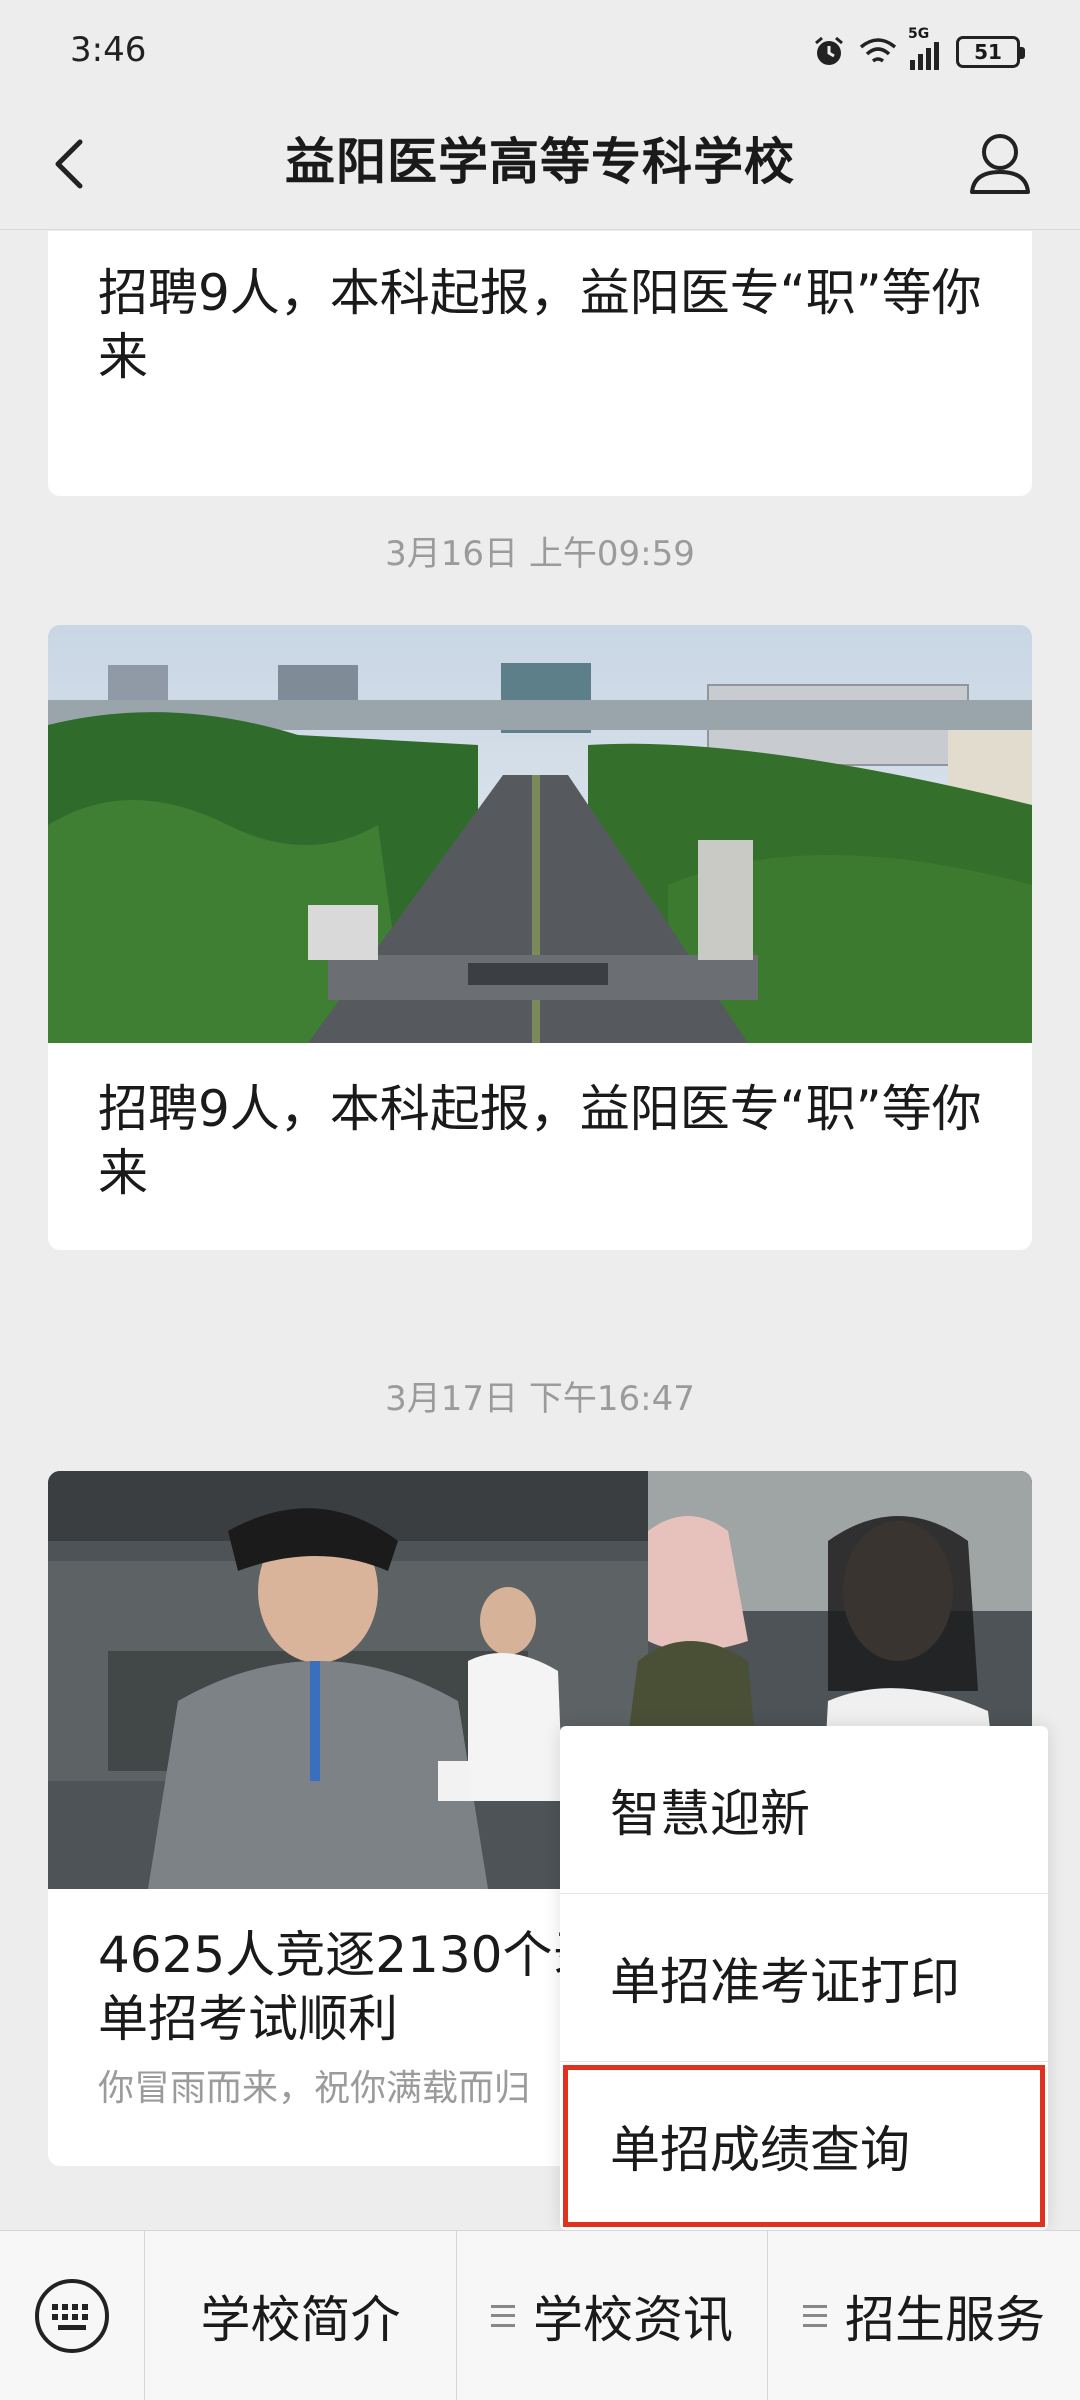 This screenshot has width=1080, height=2400. What do you see at coordinates (80, 164) in the screenshot?
I see `chevron-left-icon` at bounding box center [80, 164].